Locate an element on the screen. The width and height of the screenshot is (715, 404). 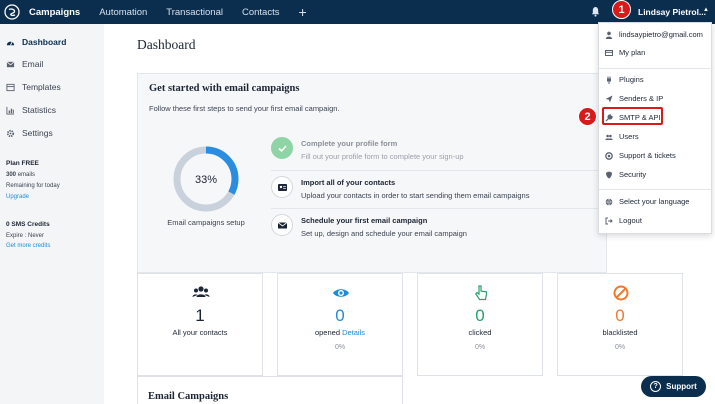
progress-percent-label: 33% is located at coordinates (206, 180).